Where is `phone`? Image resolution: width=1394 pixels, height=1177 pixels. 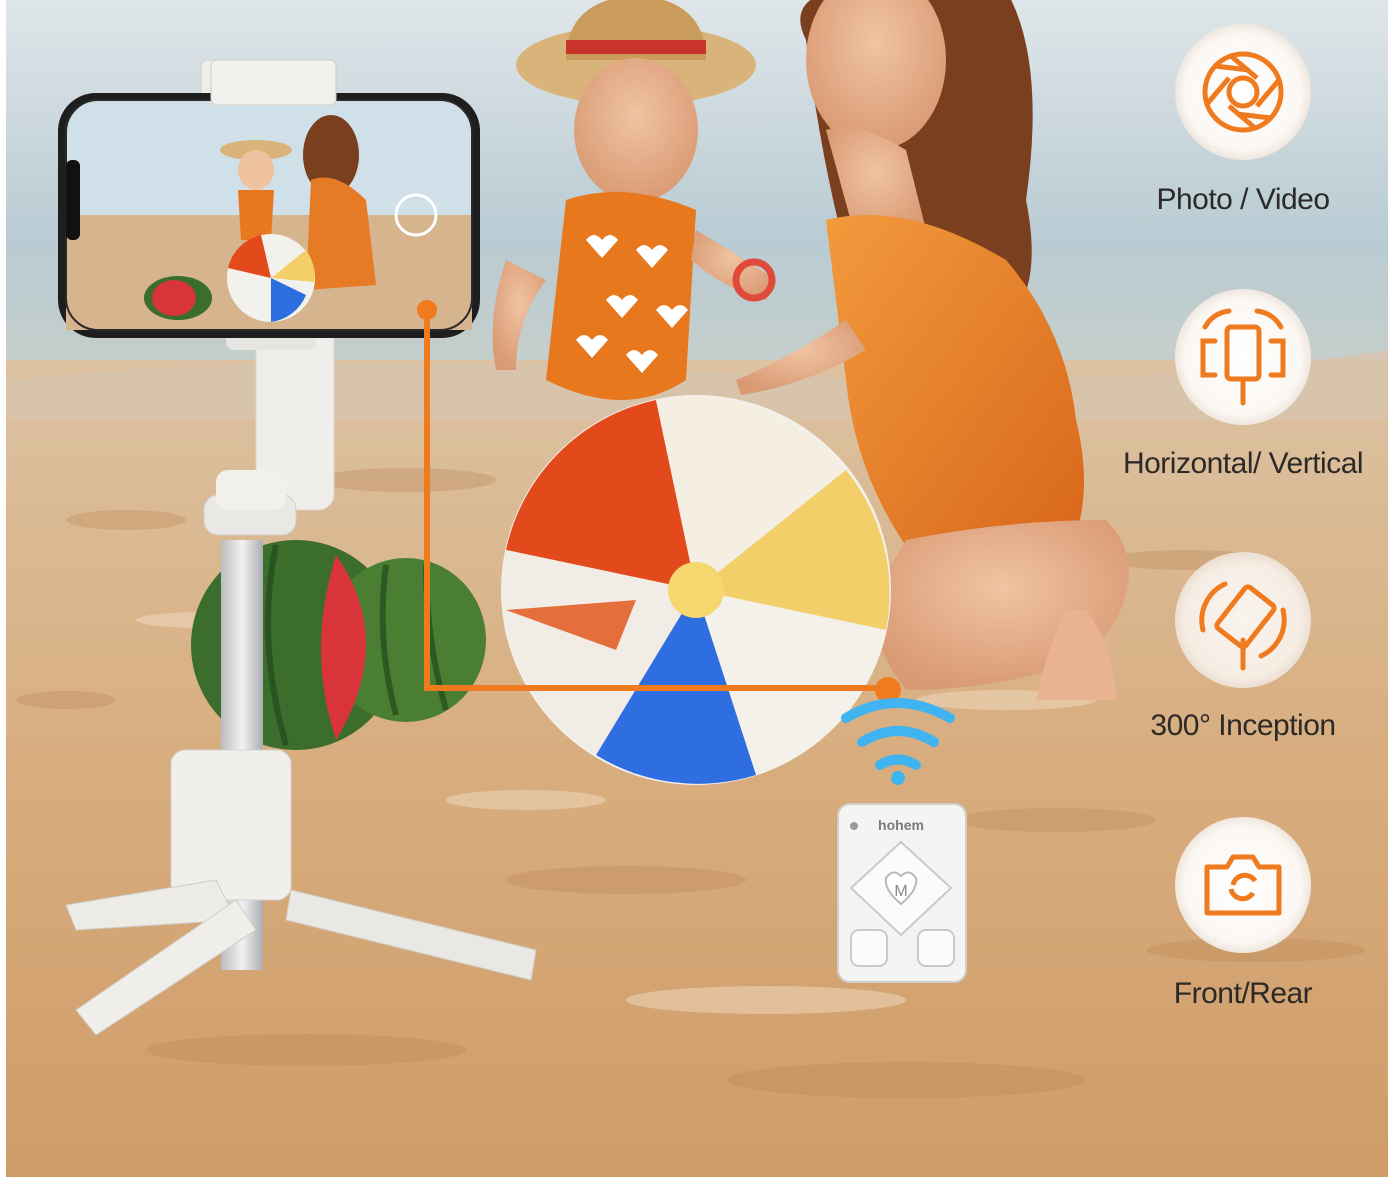 phone is located at coordinates (269, 198).